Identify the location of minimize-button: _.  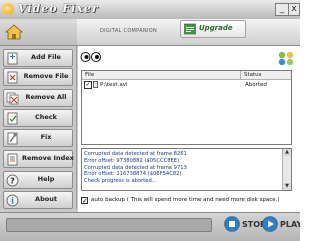
(282, 9).